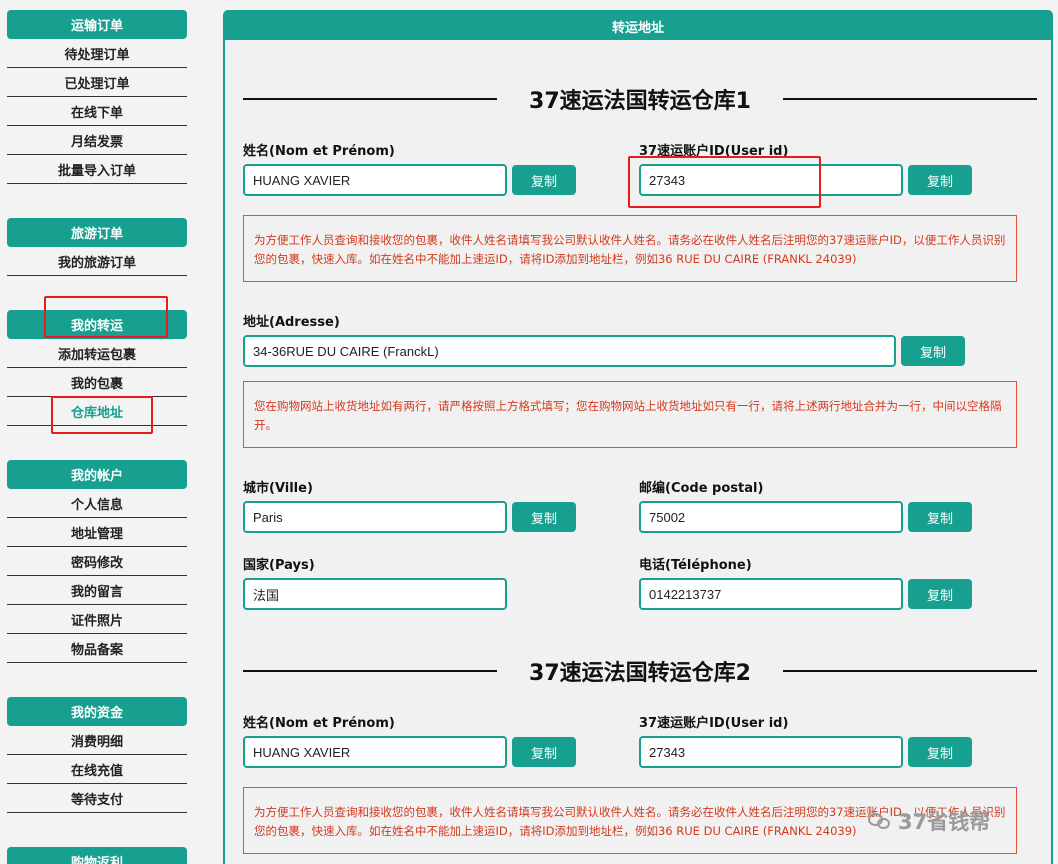  What do you see at coordinates (714, 723) in the screenshot?
I see `userid2-label: 37速运账户ID(User id)` at bounding box center [714, 723].